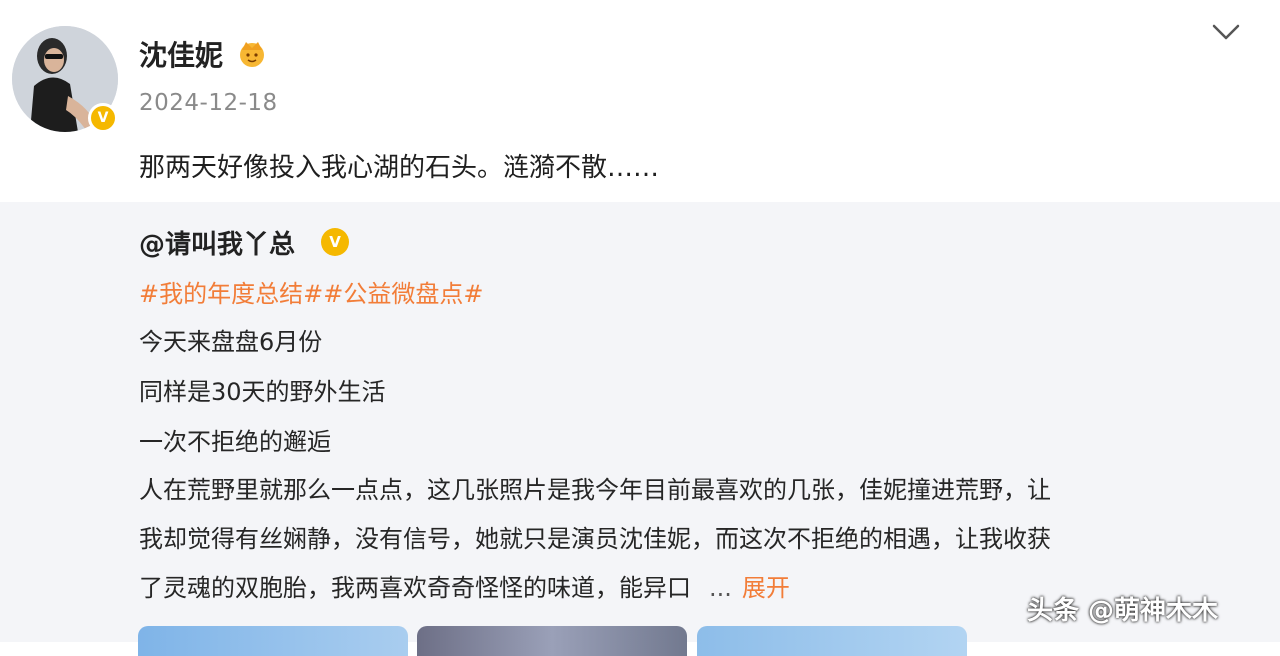 This screenshot has width=1280, height=656. What do you see at coordinates (766, 588) in the screenshot?
I see `expand-link: 展开` at bounding box center [766, 588].